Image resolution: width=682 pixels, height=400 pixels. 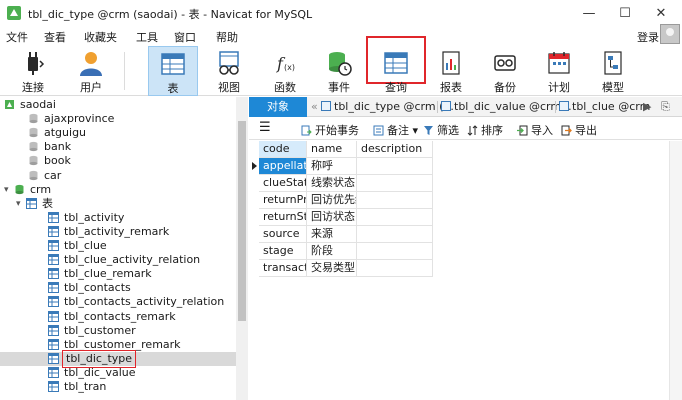 What do you see at coordinates (118, 387) in the screenshot?
I see `table-item: tbl_tran` at bounding box center [118, 387].